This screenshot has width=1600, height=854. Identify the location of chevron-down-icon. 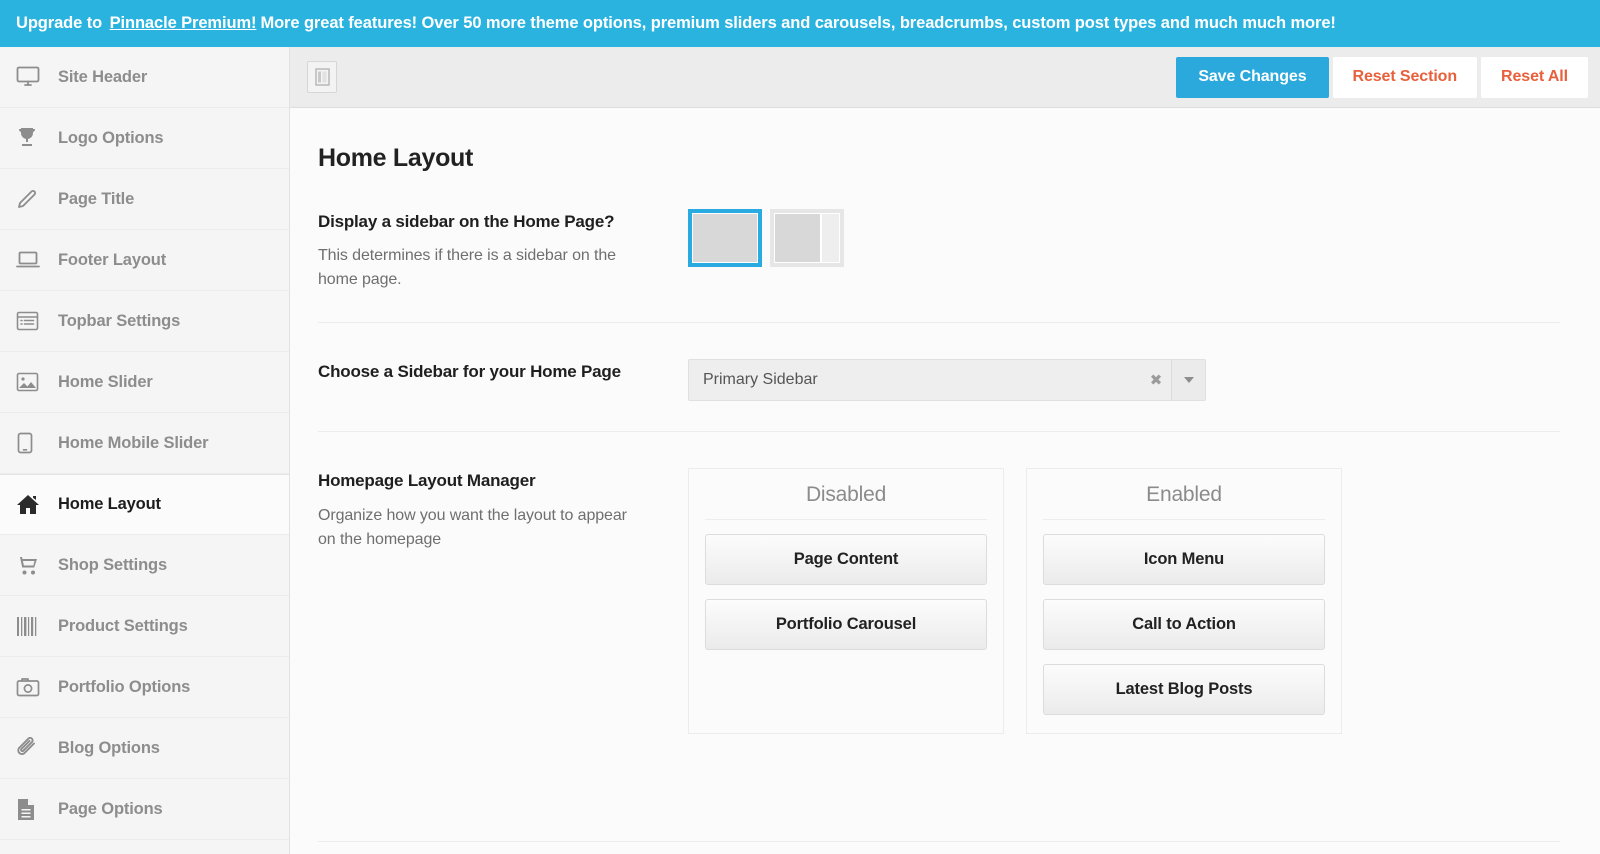
(1188, 380).